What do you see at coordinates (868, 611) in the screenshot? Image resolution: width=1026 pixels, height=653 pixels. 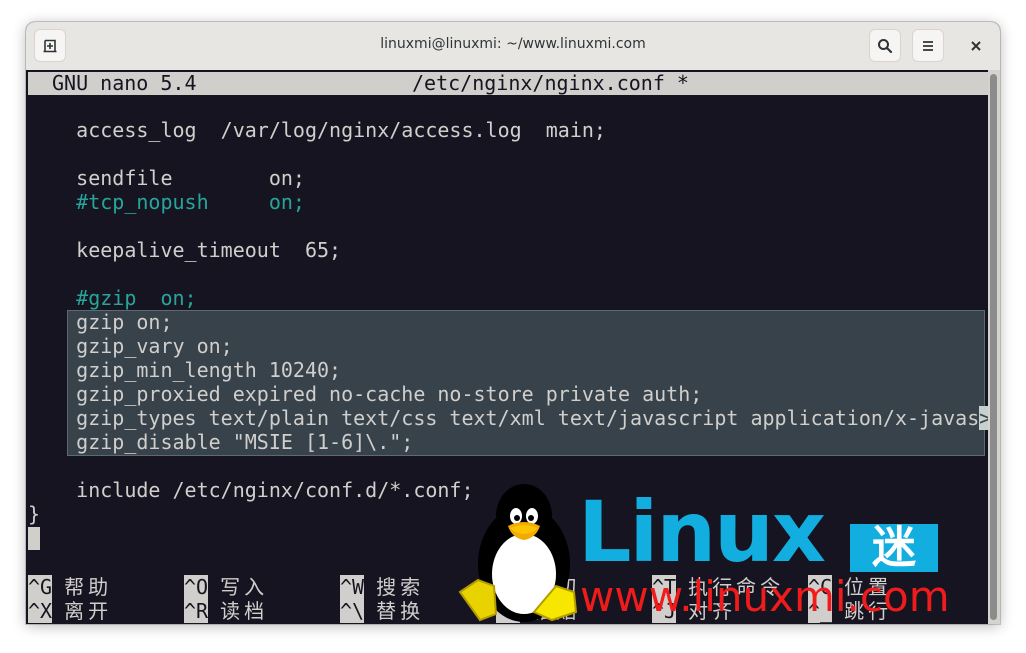 I see `shortcut-label: 跳行` at bounding box center [868, 611].